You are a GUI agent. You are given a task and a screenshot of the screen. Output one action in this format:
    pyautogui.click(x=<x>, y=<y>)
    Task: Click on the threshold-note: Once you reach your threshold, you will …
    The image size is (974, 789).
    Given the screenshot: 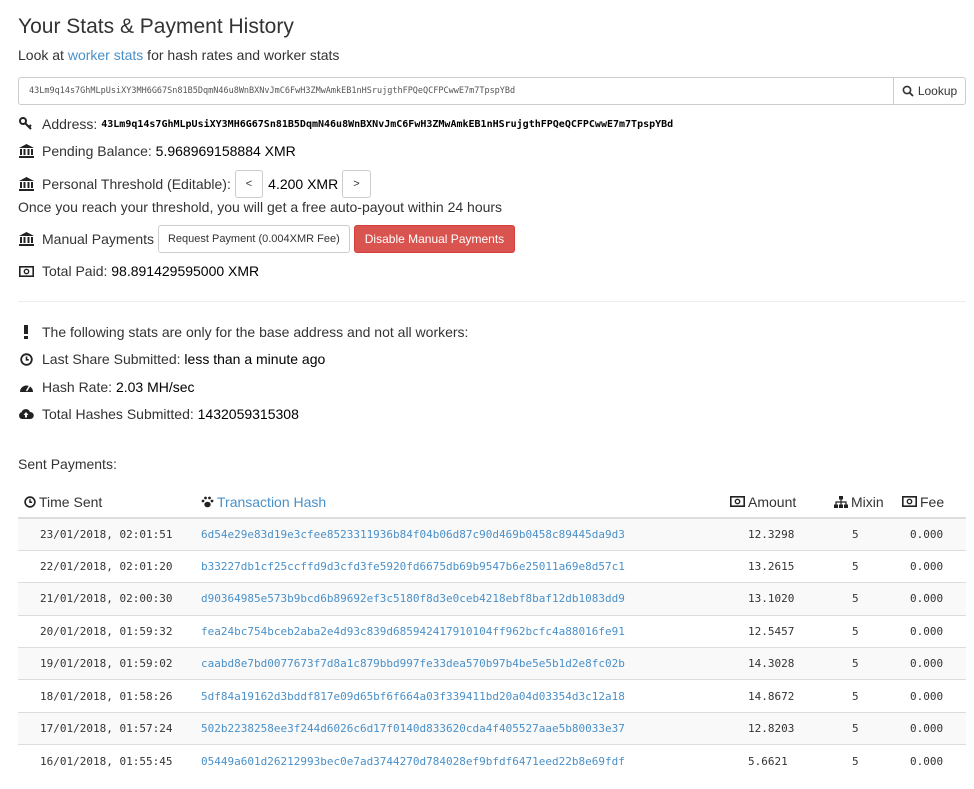 What is the action you would take?
    pyautogui.click(x=260, y=207)
    